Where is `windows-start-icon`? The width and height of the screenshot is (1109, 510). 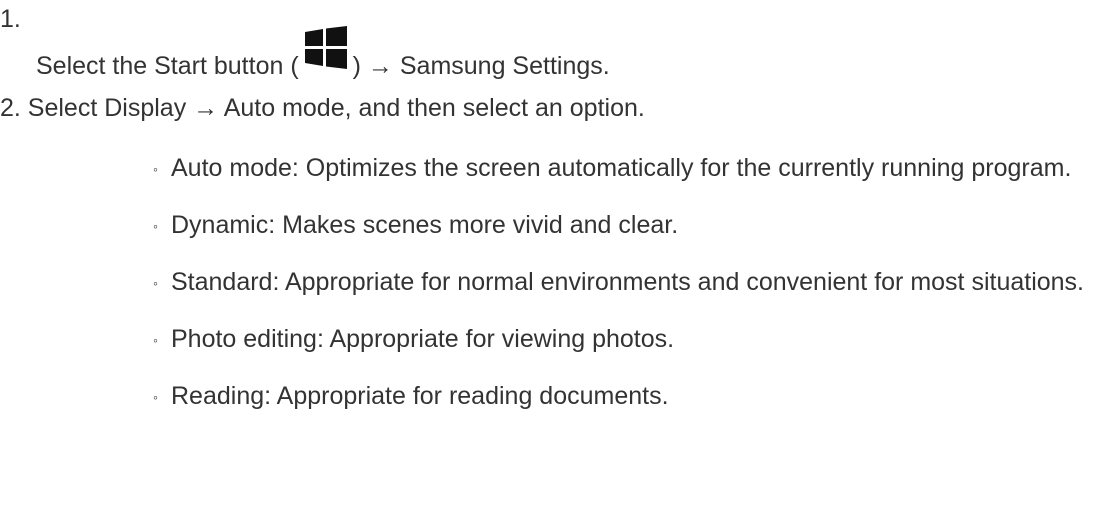
windows-start-icon is located at coordinates (326, 51).